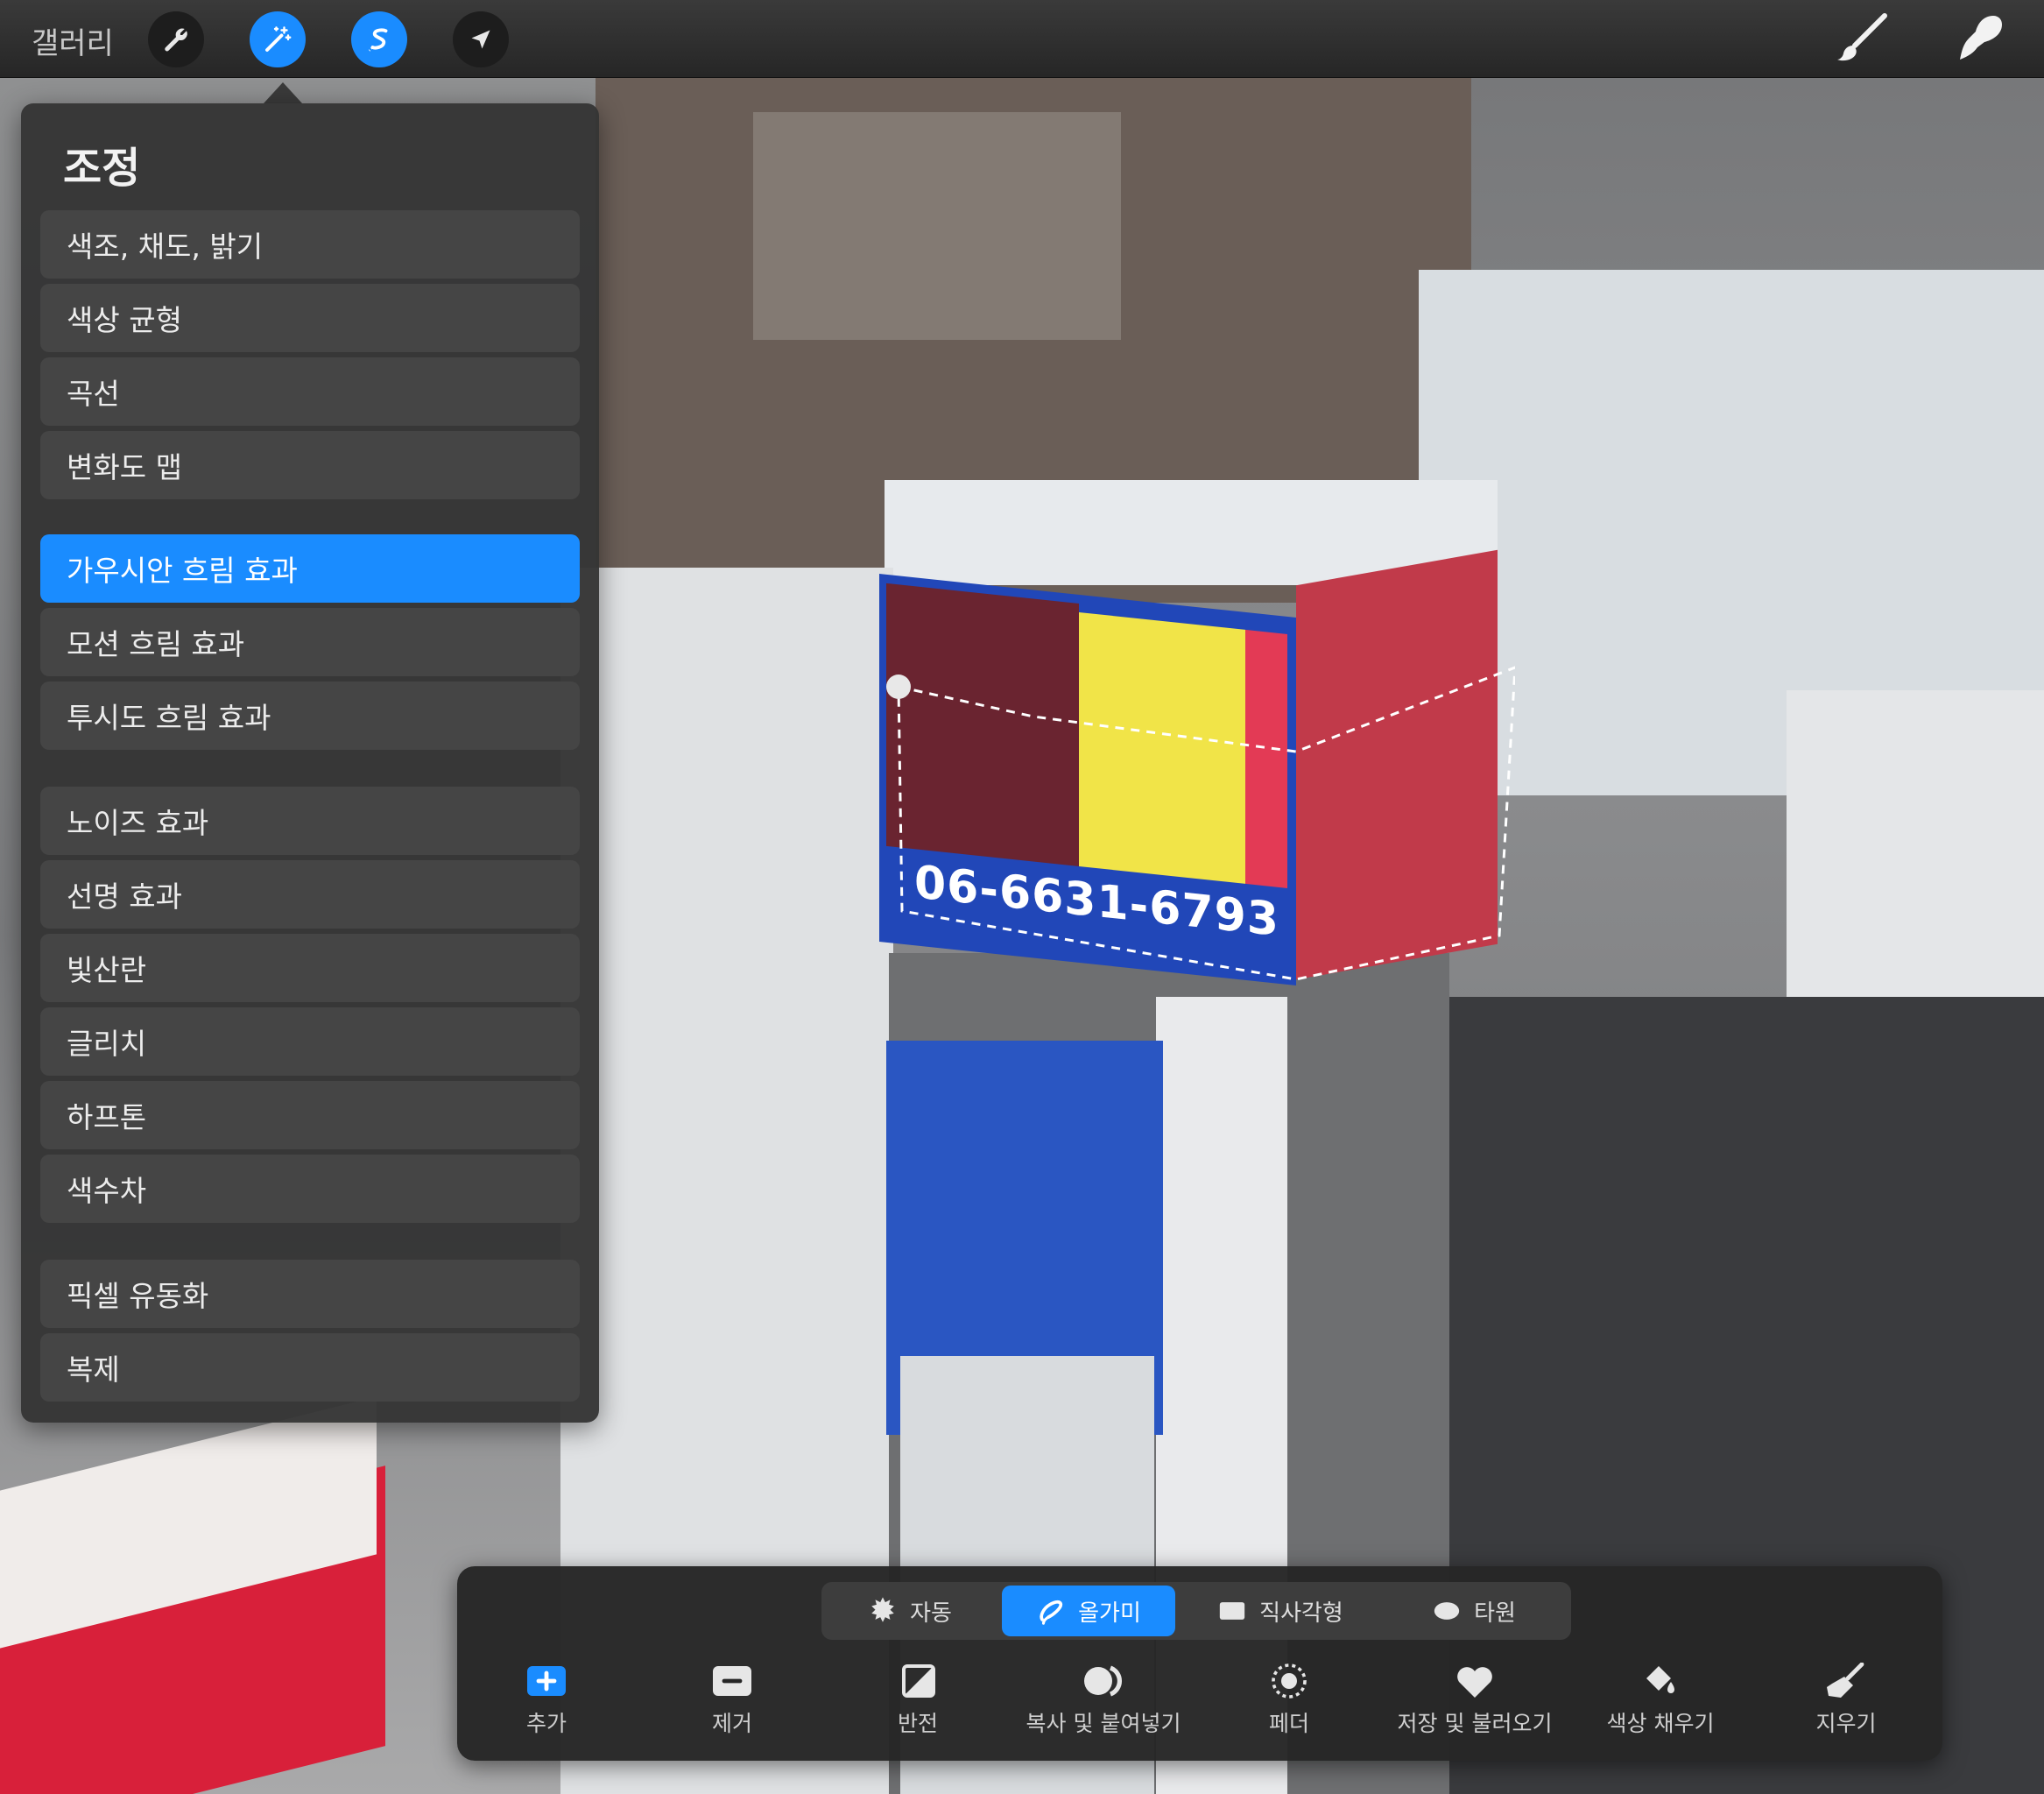 The image size is (2044, 1794). I want to click on selection-button, so click(379, 39).